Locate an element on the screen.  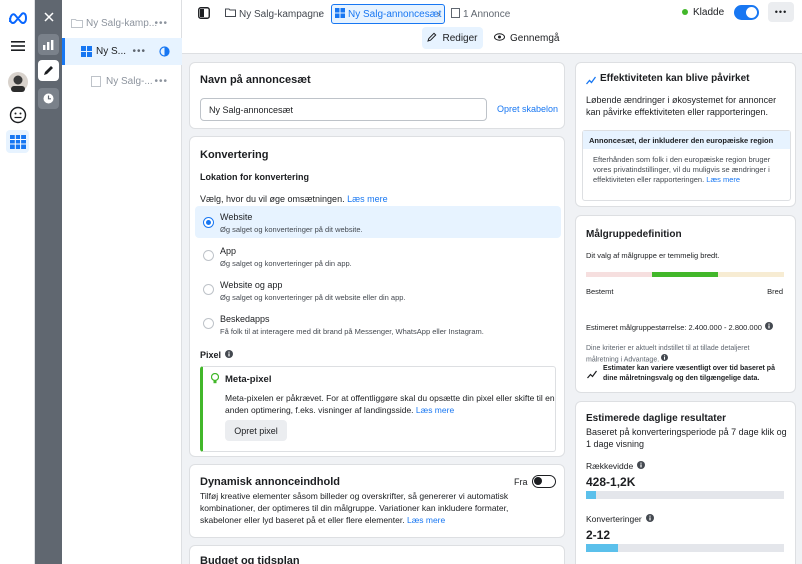
option-title: App is located at coordinates (228, 251).